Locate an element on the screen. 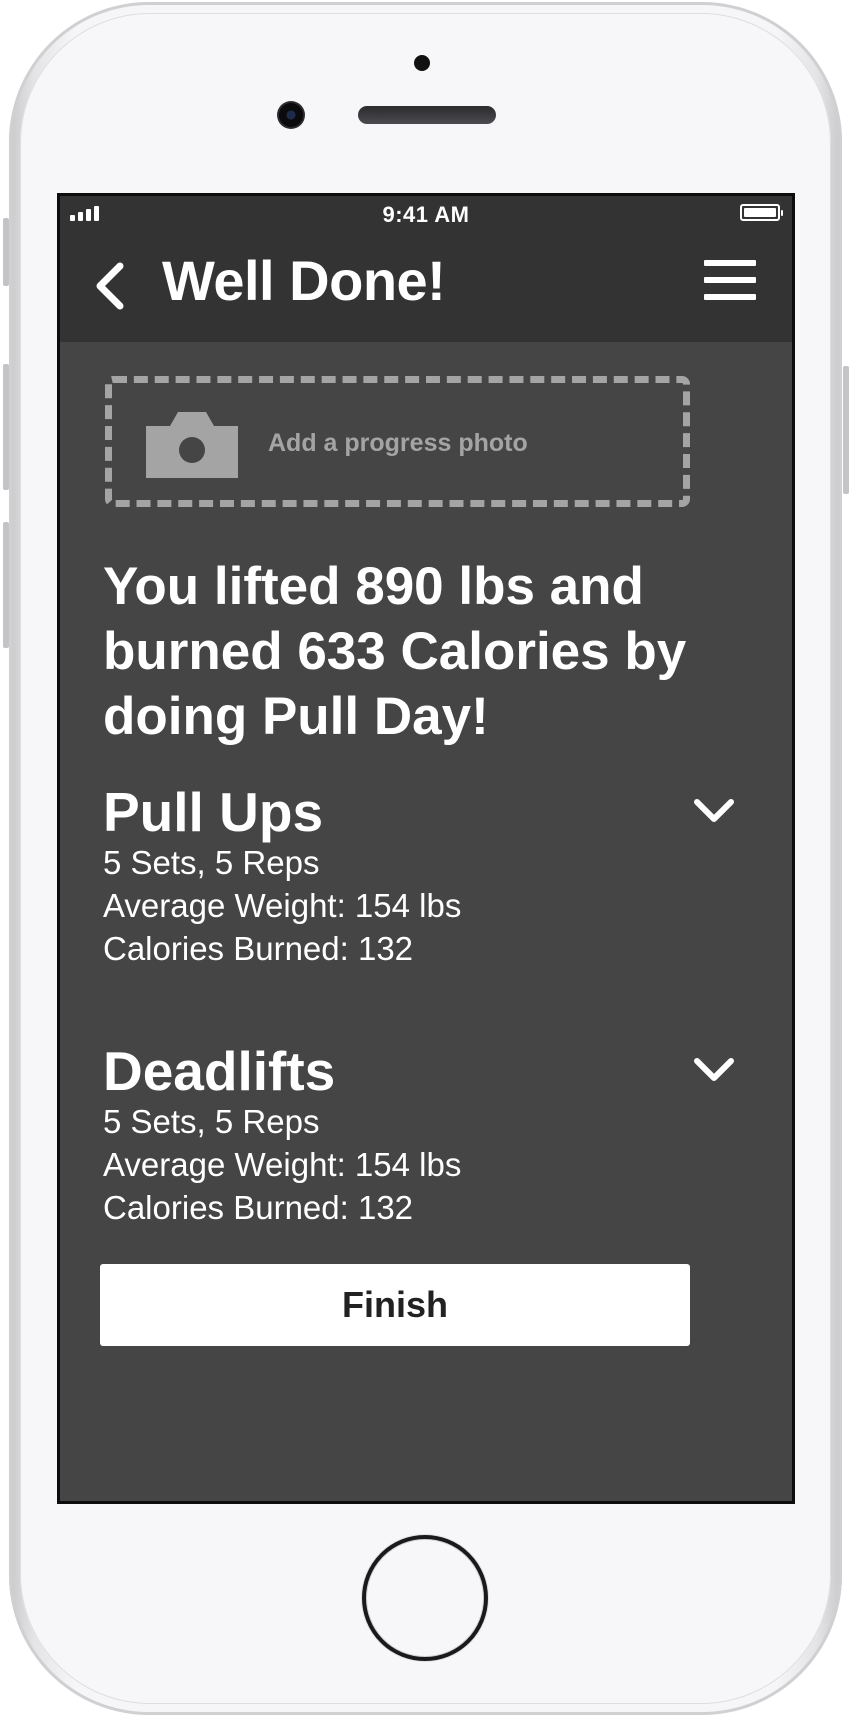 This screenshot has height=1719, width=852. camera-icon is located at coordinates (192, 445).